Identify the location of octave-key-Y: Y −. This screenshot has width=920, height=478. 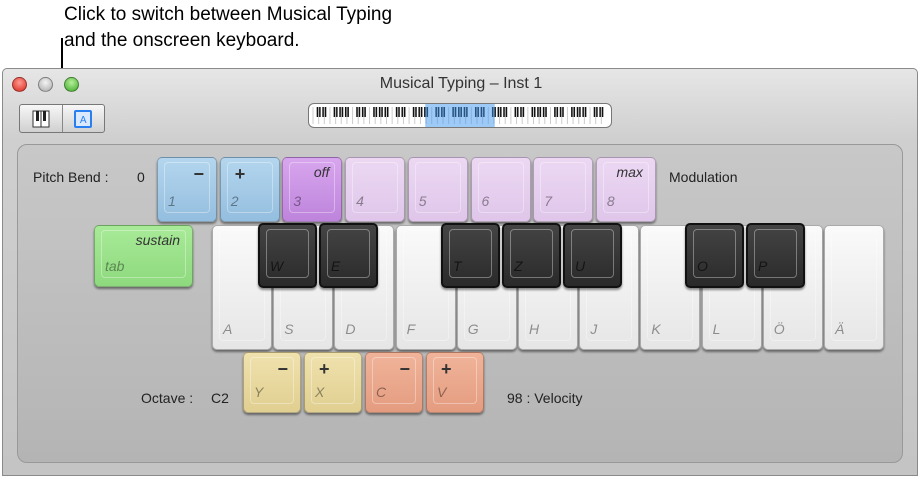
(272, 382).